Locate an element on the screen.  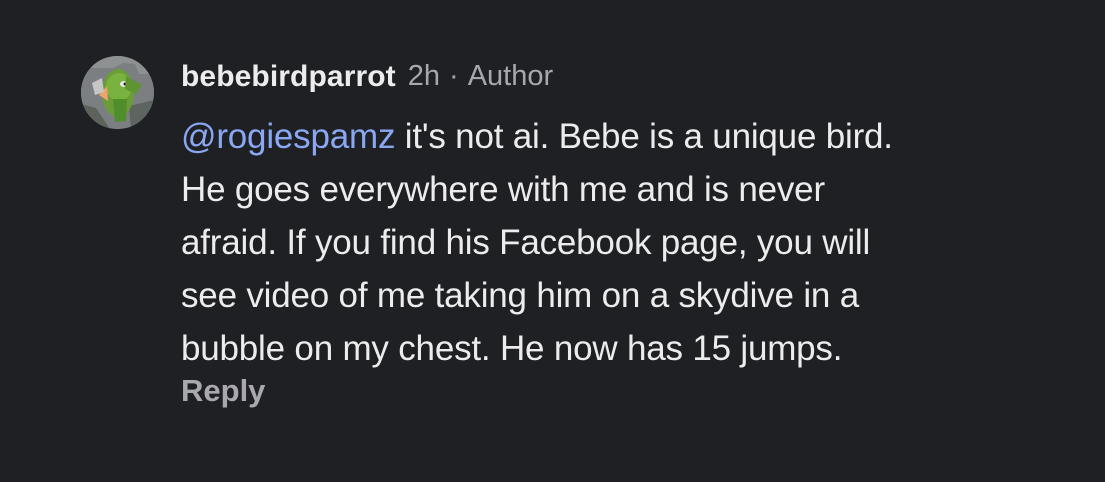
mention-link: @rogiespamz is located at coordinates (288, 136).